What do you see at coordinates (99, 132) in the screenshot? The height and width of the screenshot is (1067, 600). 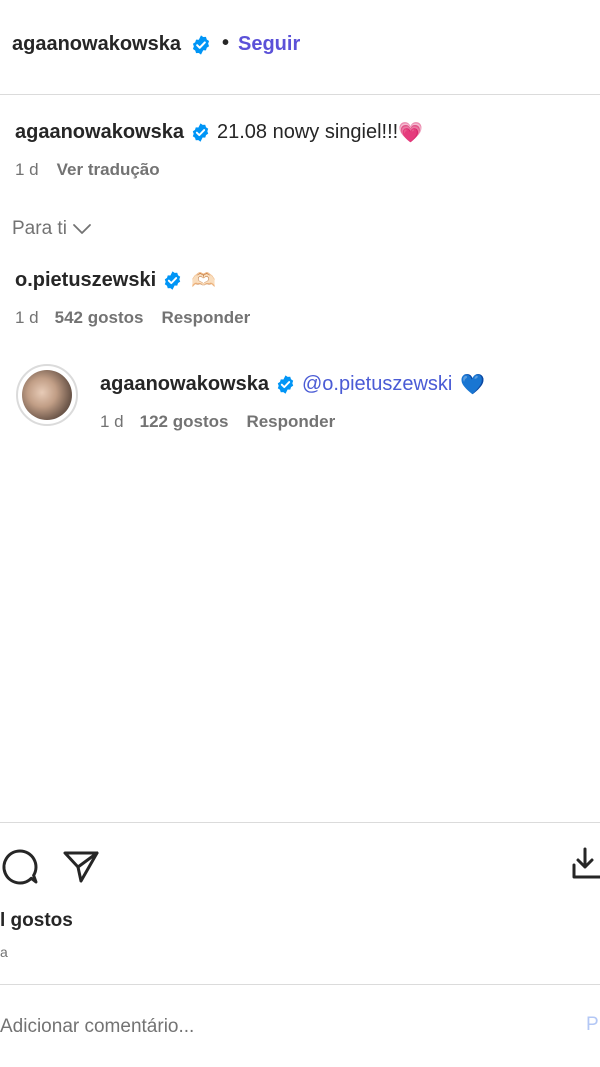 I see `caption-username: agaanowakowska` at bounding box center [99, 132].